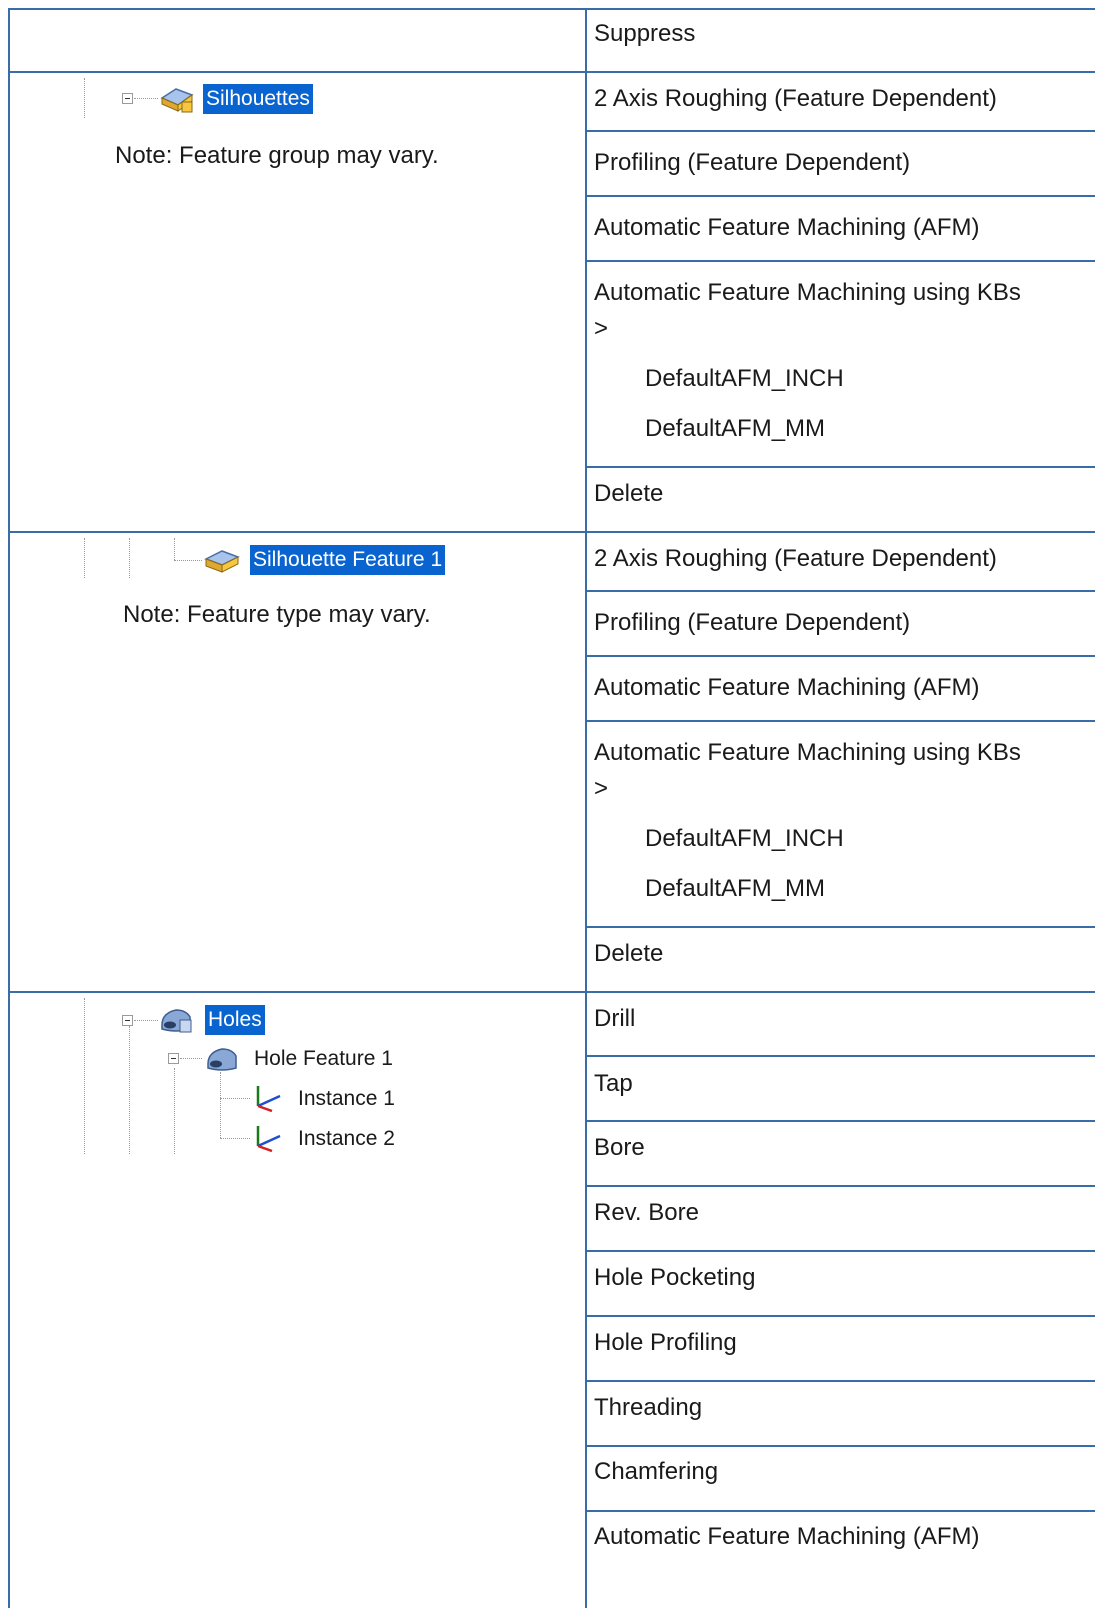 The image size is (1103, 1608). Describe the element at coordinates (619, 1148) in the screenshot. I see `menu-item-bore: Bore` at that location.